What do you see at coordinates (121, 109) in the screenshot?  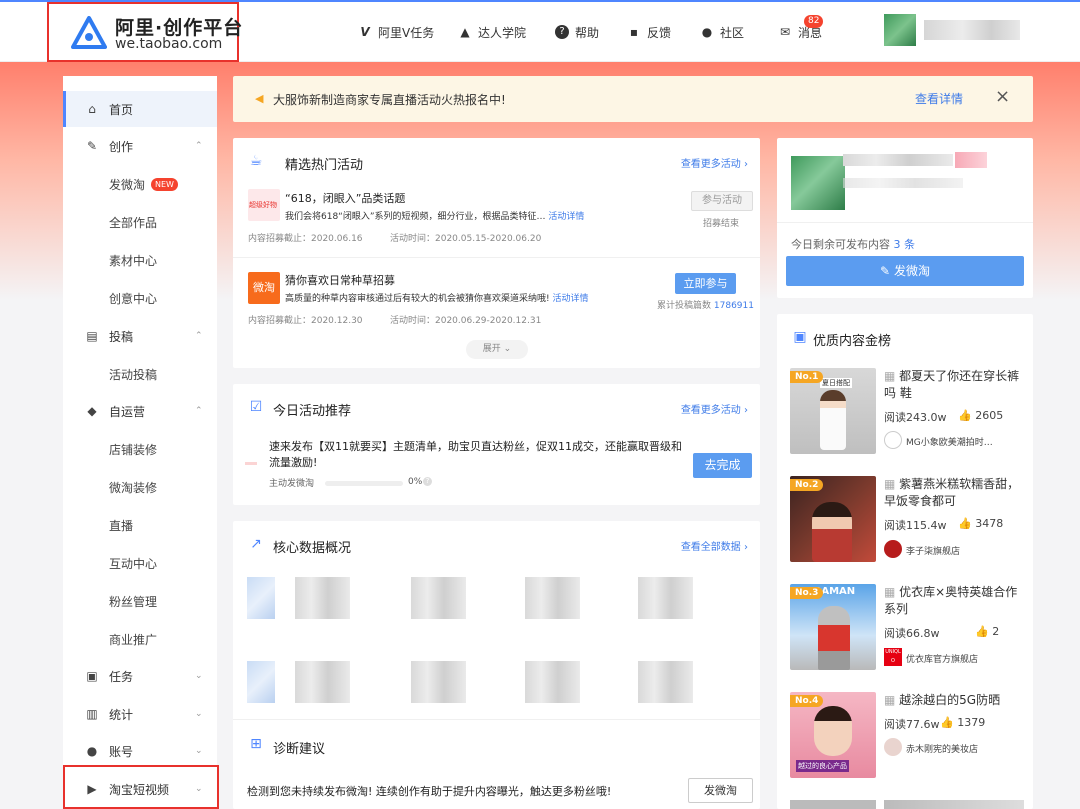 I see `sidebar-item-label: 首页` at bounding box center [121, 109].